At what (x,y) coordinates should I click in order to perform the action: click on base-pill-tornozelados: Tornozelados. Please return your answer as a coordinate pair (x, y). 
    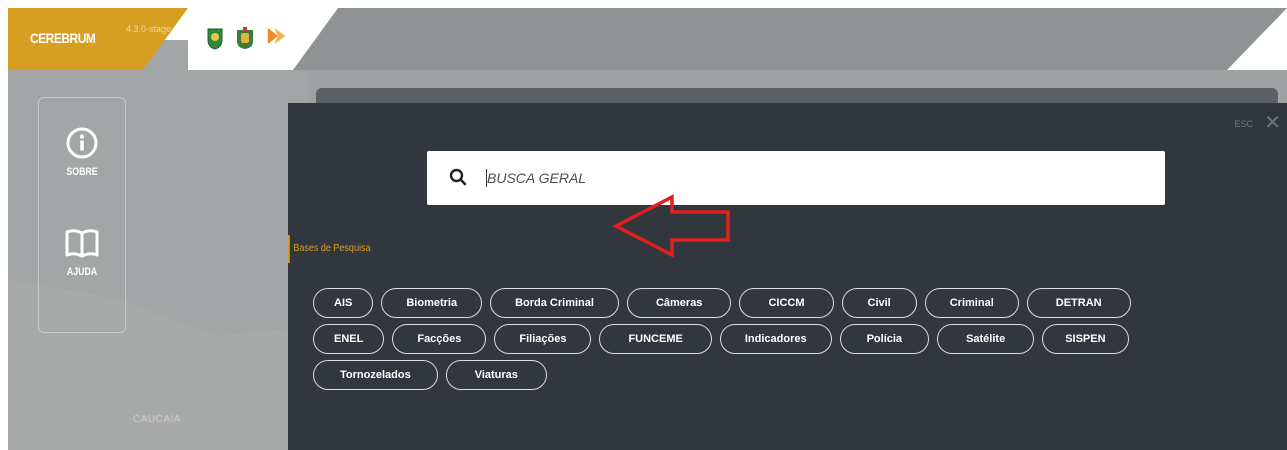
    Looking at the image, I should click on (375, 375).